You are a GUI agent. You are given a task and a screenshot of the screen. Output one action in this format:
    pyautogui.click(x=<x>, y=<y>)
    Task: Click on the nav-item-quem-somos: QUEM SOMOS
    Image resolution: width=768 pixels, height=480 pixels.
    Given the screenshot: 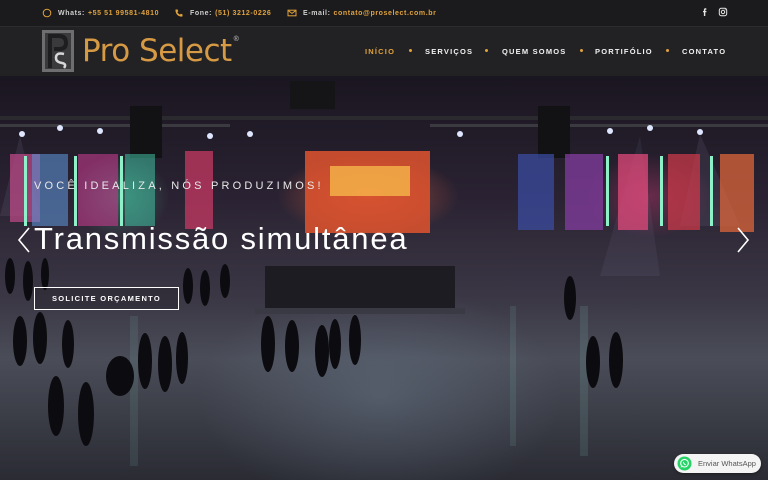 What is the action you would take?
    pyautogui.click(x=534, y=51)
    